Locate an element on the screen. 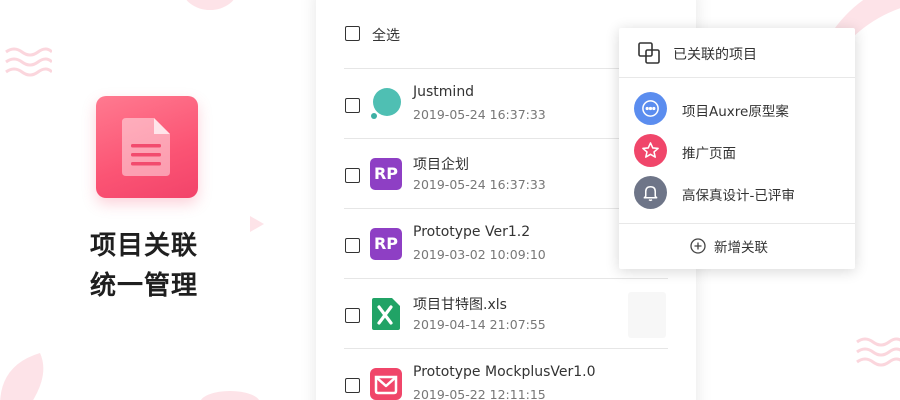 Image resolution: width=900 pixels, height=400 pixels. popover-title: 已关联的项目 is located at coordinates (715, 55).